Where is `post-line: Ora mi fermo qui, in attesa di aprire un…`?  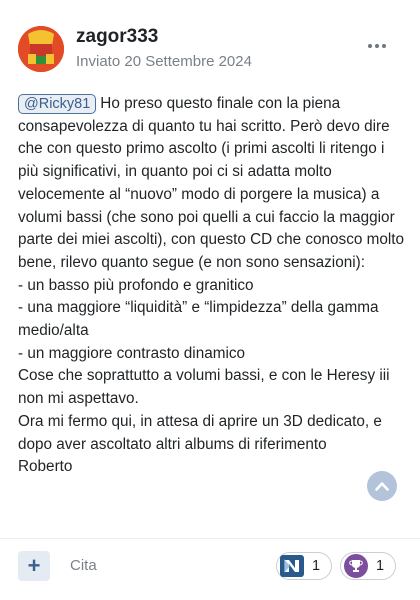
post-line: Ora mi fermo qui, in attesa di aprire un… is located at coordinates (200, 432).